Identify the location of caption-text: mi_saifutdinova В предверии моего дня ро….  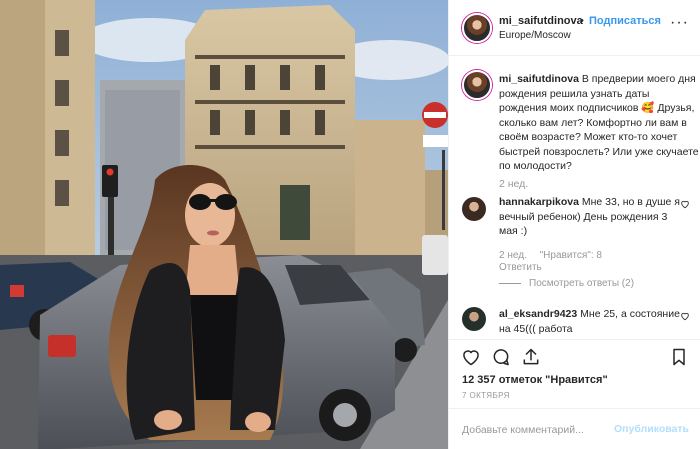
(599, 123).